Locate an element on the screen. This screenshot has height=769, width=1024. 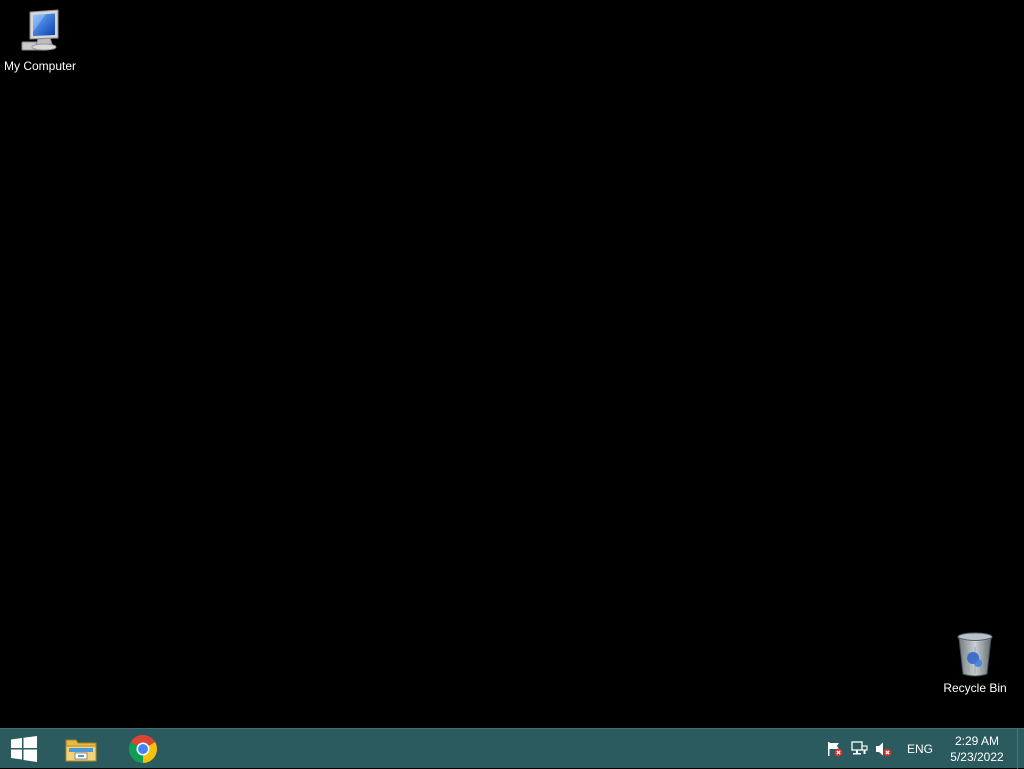
taskbar-chrome-button is located at coordinates (143, 749).